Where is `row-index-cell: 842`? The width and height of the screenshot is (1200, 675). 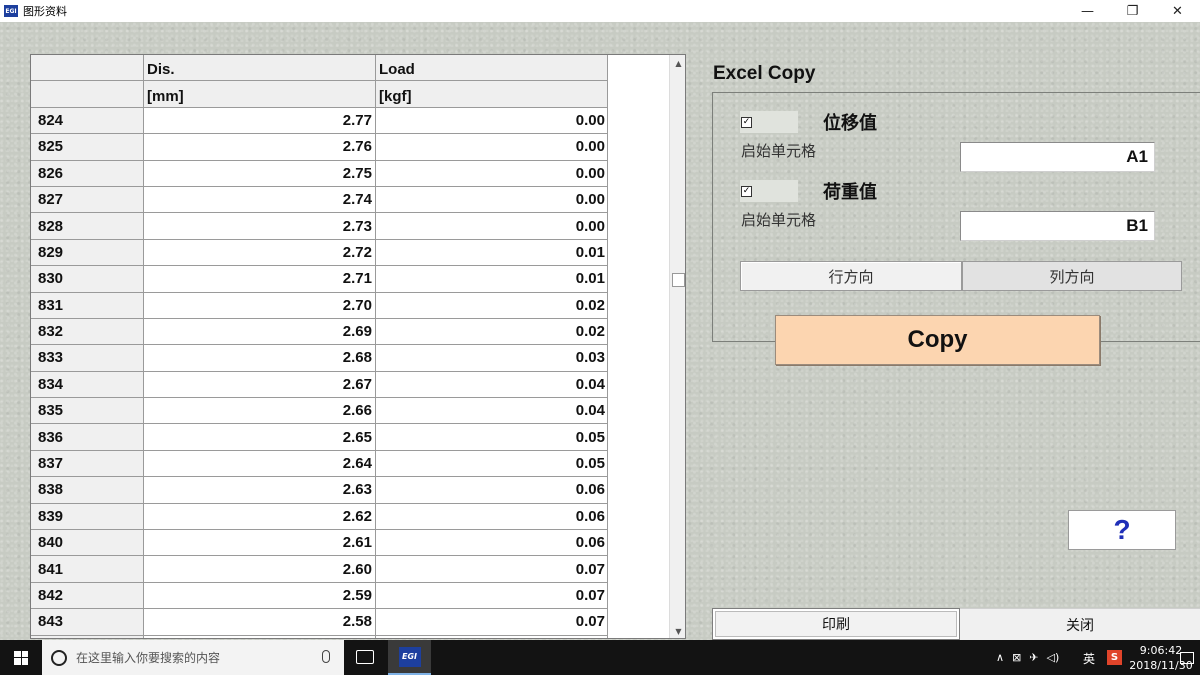 row-index-cell: 842 is located at coordinates (87, 596).